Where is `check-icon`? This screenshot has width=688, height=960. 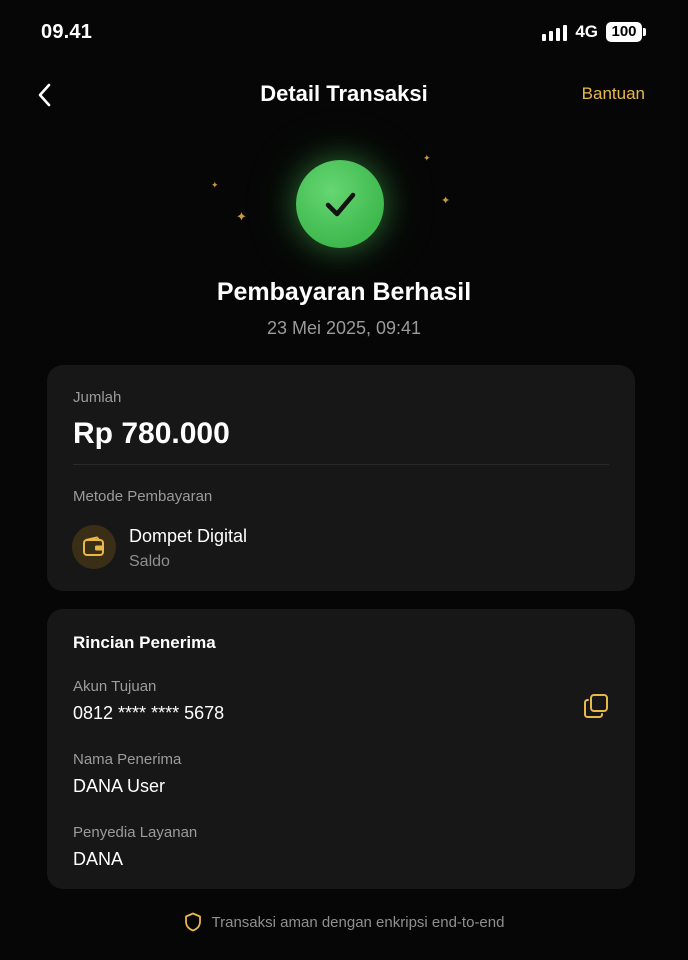
check-icon is located at coordinates (340, 204).